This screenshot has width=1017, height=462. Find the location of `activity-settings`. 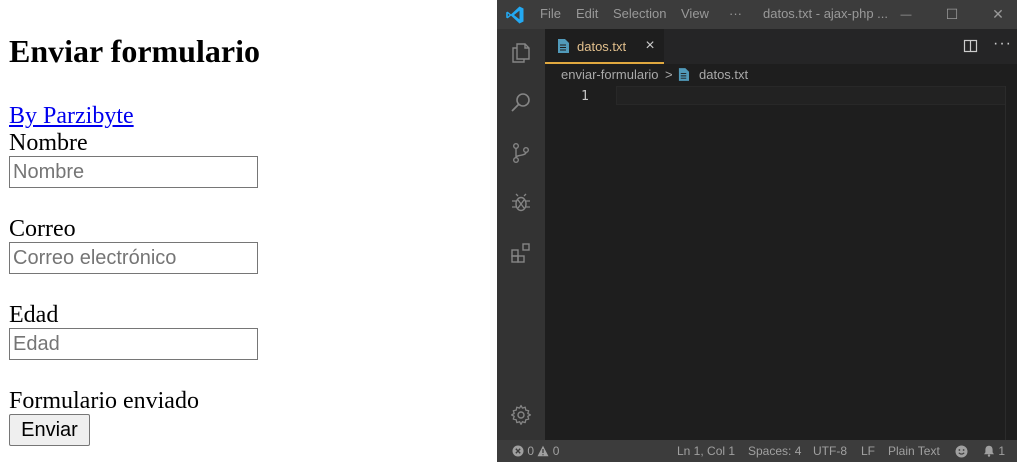

activity-settings is located at coordinates (521, 415).